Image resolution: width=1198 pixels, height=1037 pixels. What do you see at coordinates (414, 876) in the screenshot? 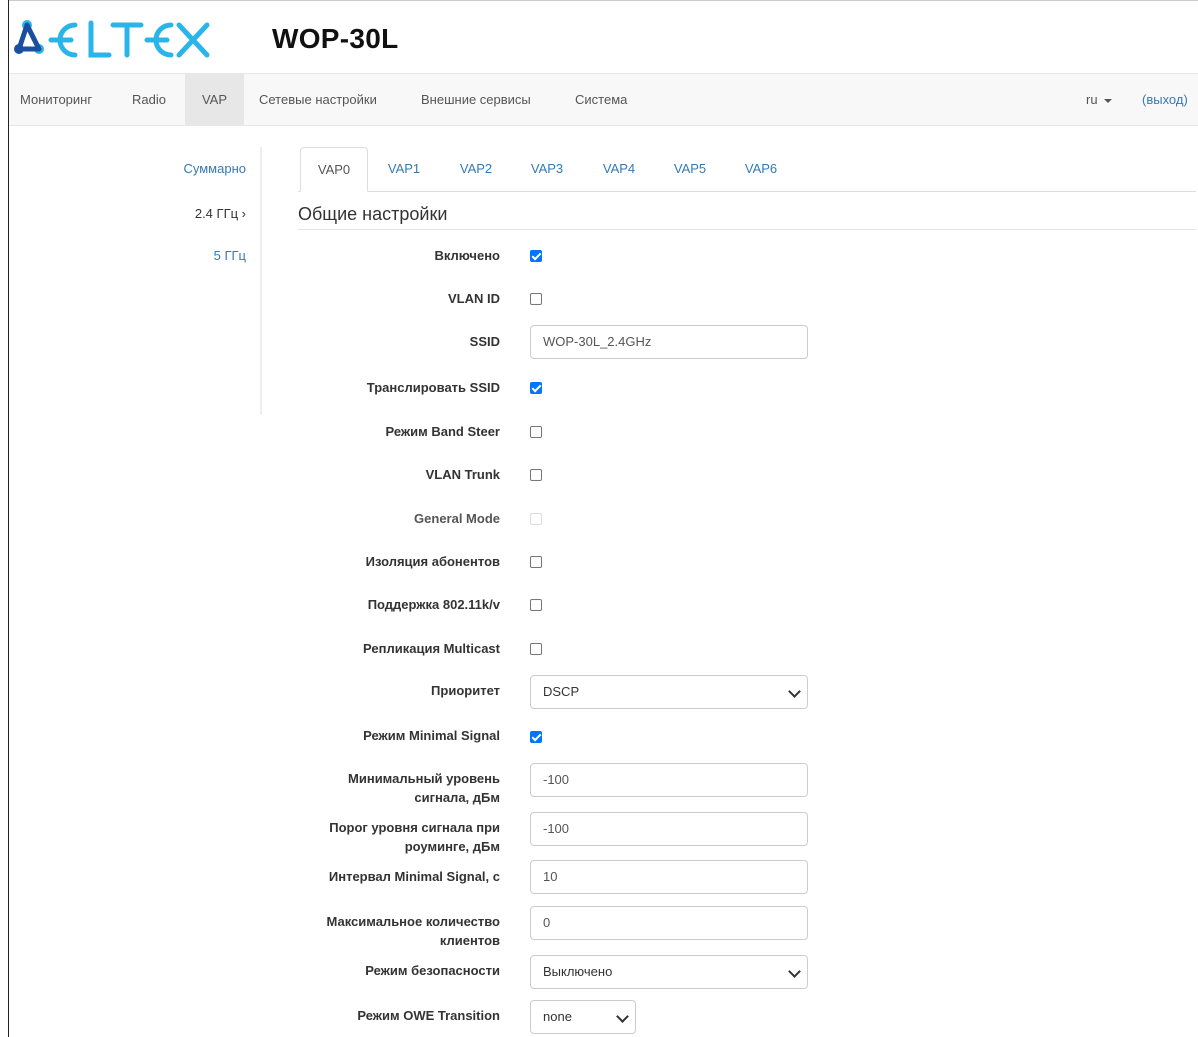
I see `min-signal-interval-label: Интервал Minimal Signal, с` at bounding box center [414, 876].